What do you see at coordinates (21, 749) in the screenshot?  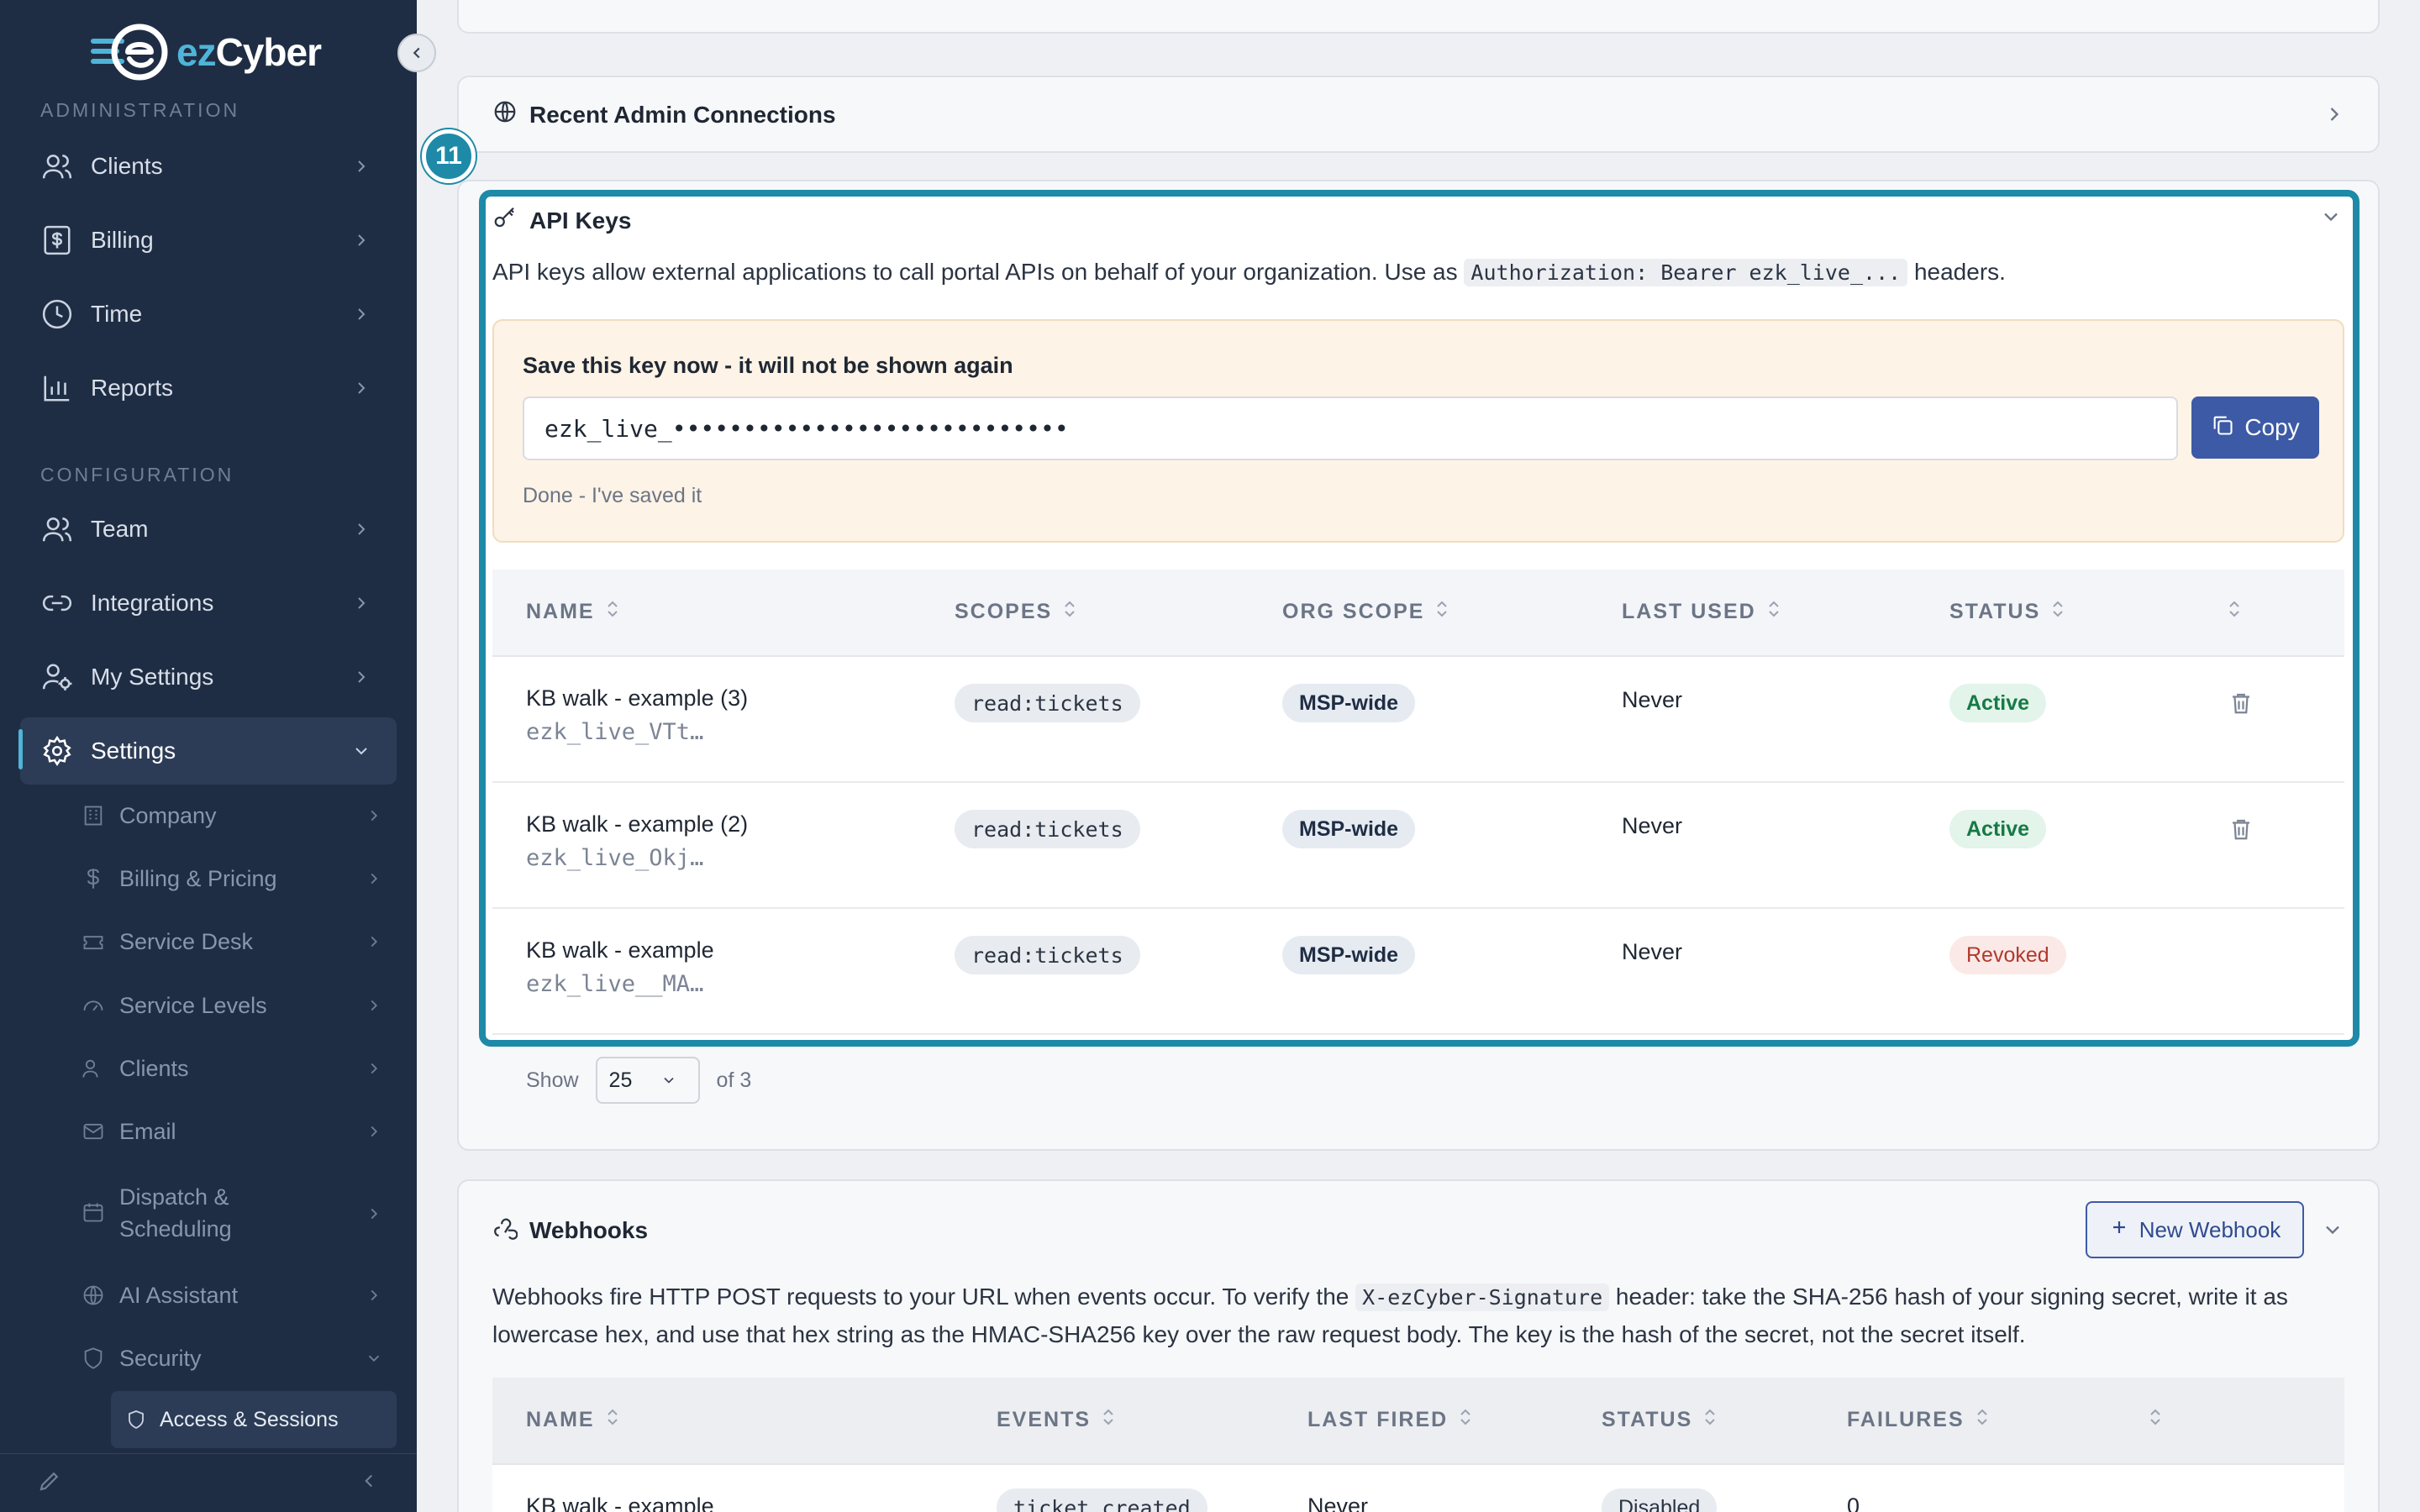 I see `active-indicator` at bounding box center [21, 749].